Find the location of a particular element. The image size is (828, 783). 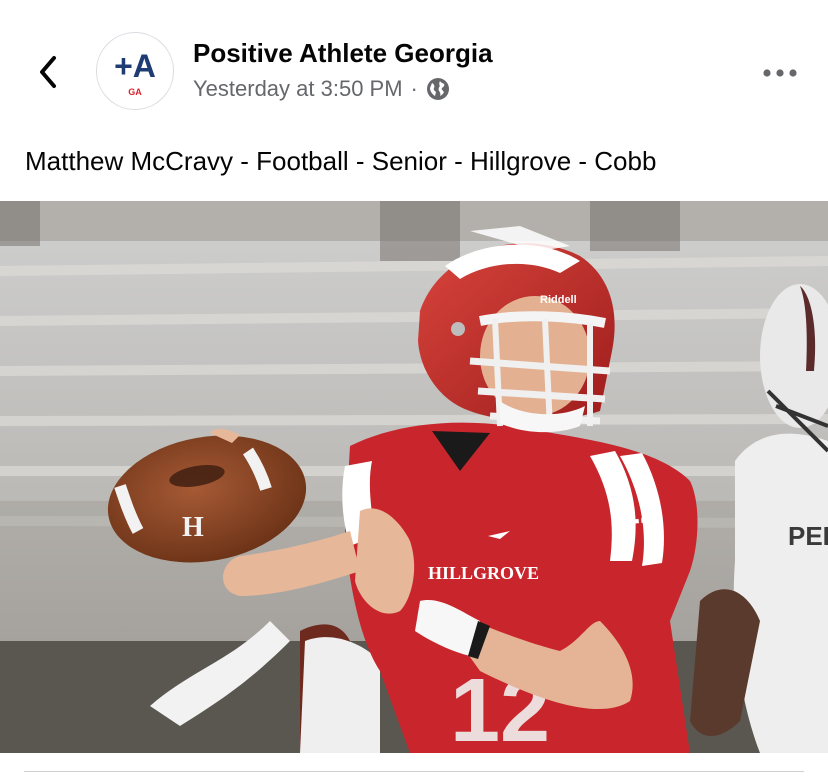

svg-text: PEB is located at coordinates (808, 536).